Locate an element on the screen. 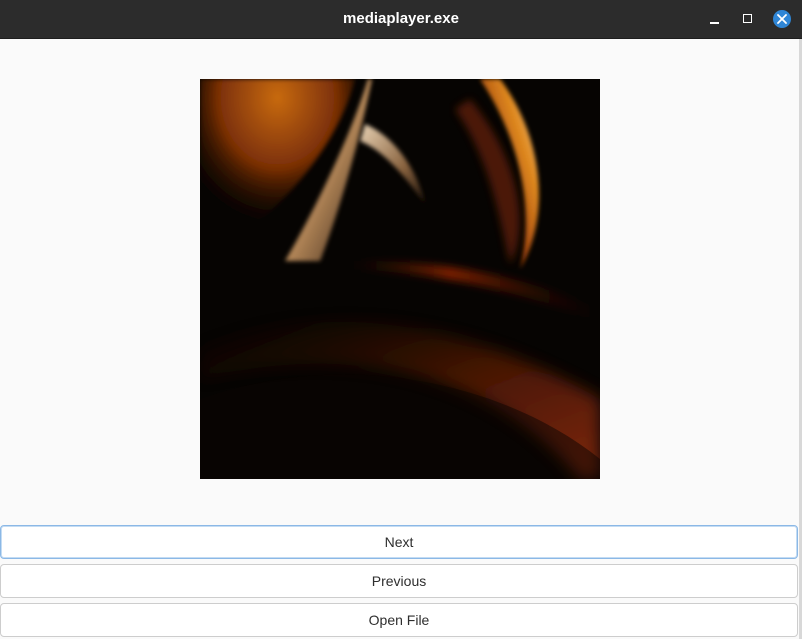 The width and height of the screenshot is (802, 639). maximize-button is located at coordinates (748, 19).